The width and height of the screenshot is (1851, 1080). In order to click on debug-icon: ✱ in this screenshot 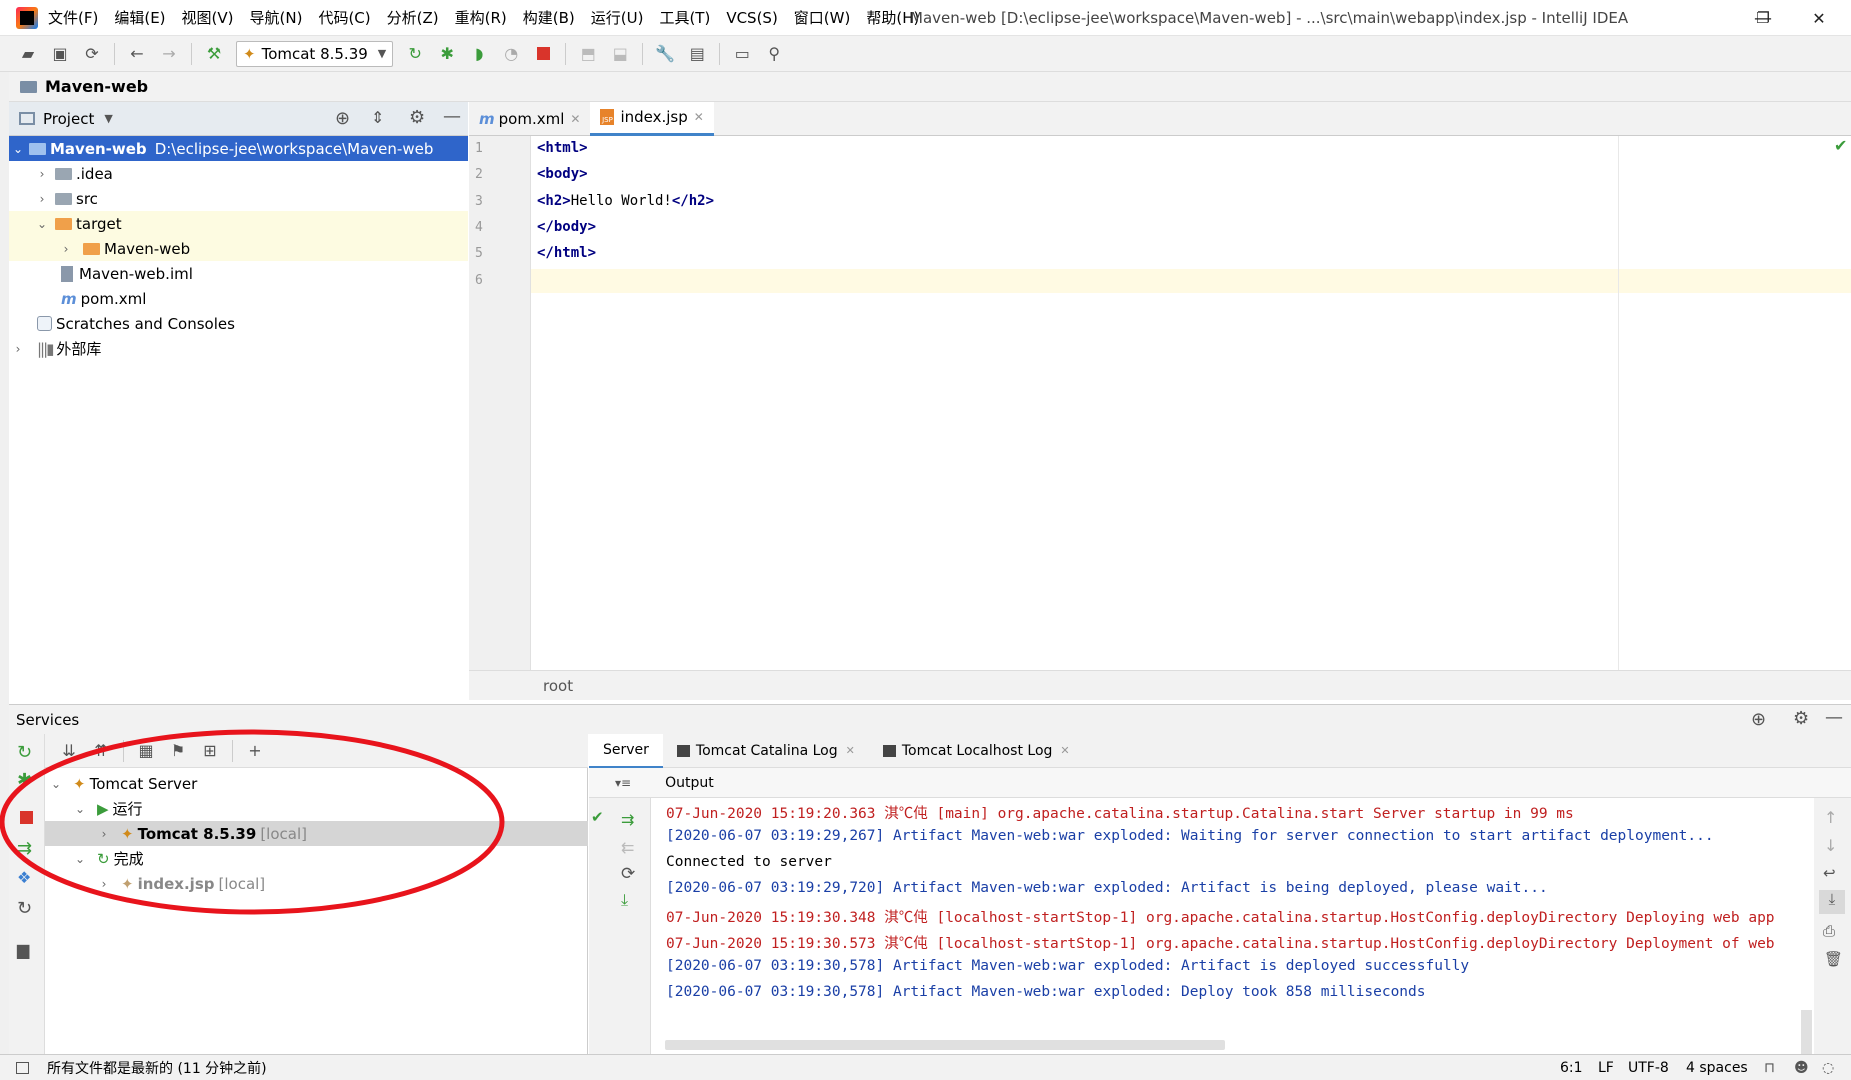, I will do `click(24, 780)`.